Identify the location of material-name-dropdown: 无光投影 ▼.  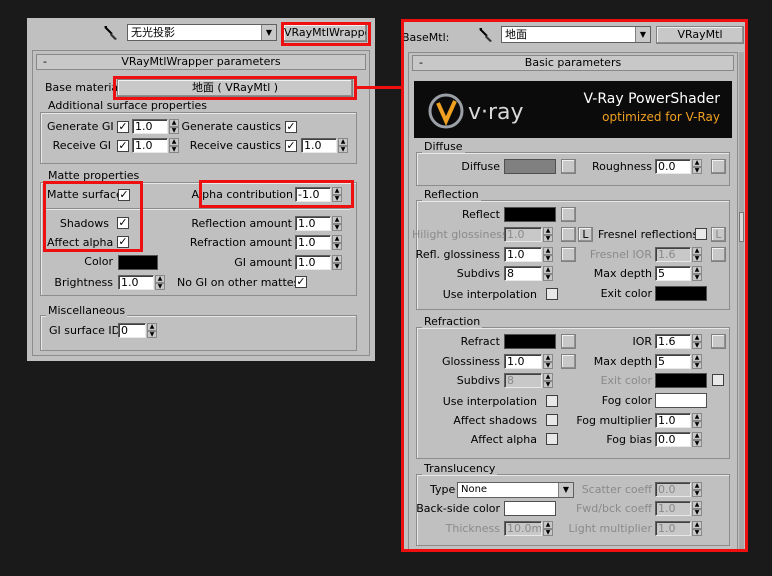
(202, 32).